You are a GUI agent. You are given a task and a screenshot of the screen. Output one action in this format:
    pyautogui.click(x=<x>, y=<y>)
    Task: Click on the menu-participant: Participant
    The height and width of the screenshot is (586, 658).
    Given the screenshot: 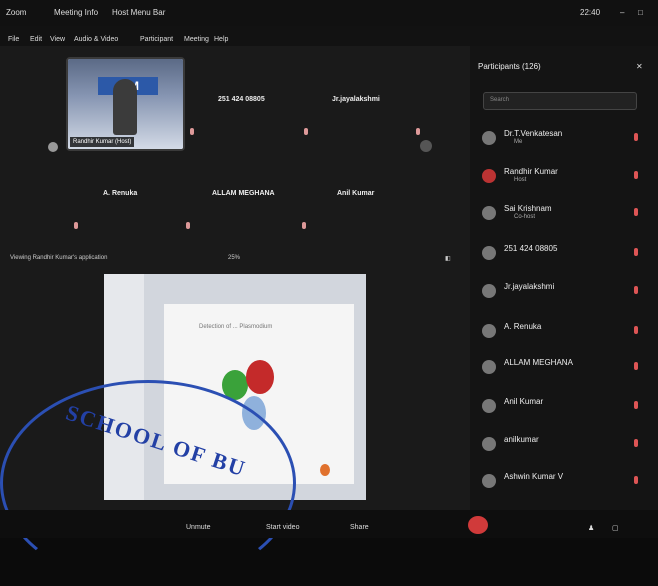 What is the action you would take?
    pyautogui.click(x=156, y=39)
    